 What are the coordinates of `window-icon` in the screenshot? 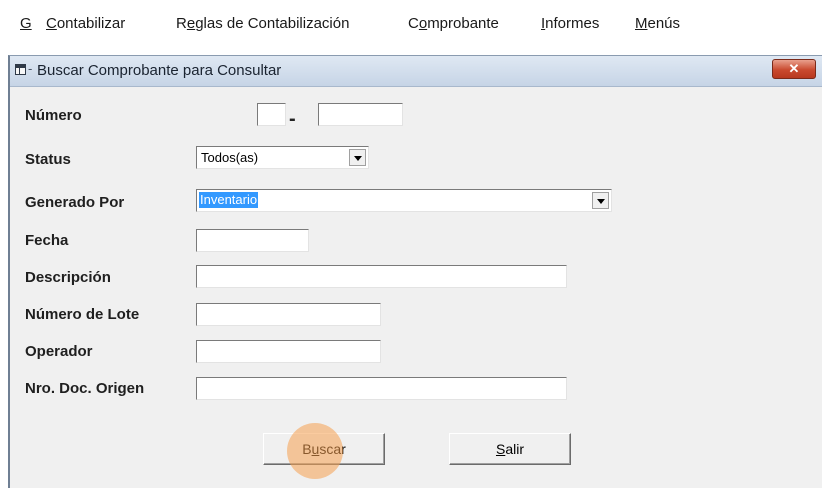 It's located at (20, 69).